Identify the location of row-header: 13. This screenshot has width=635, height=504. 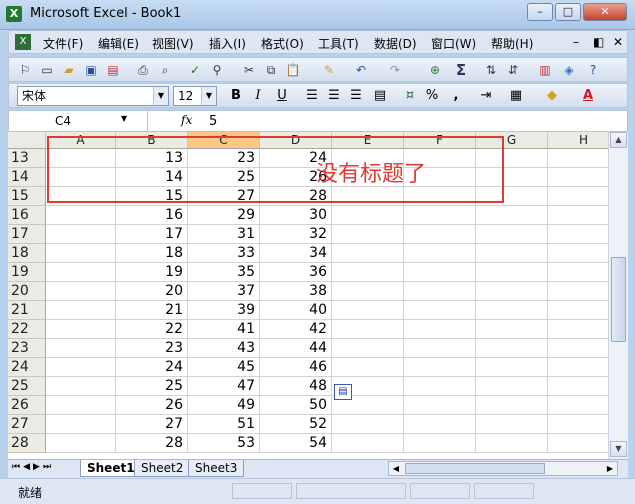
(27, 158).